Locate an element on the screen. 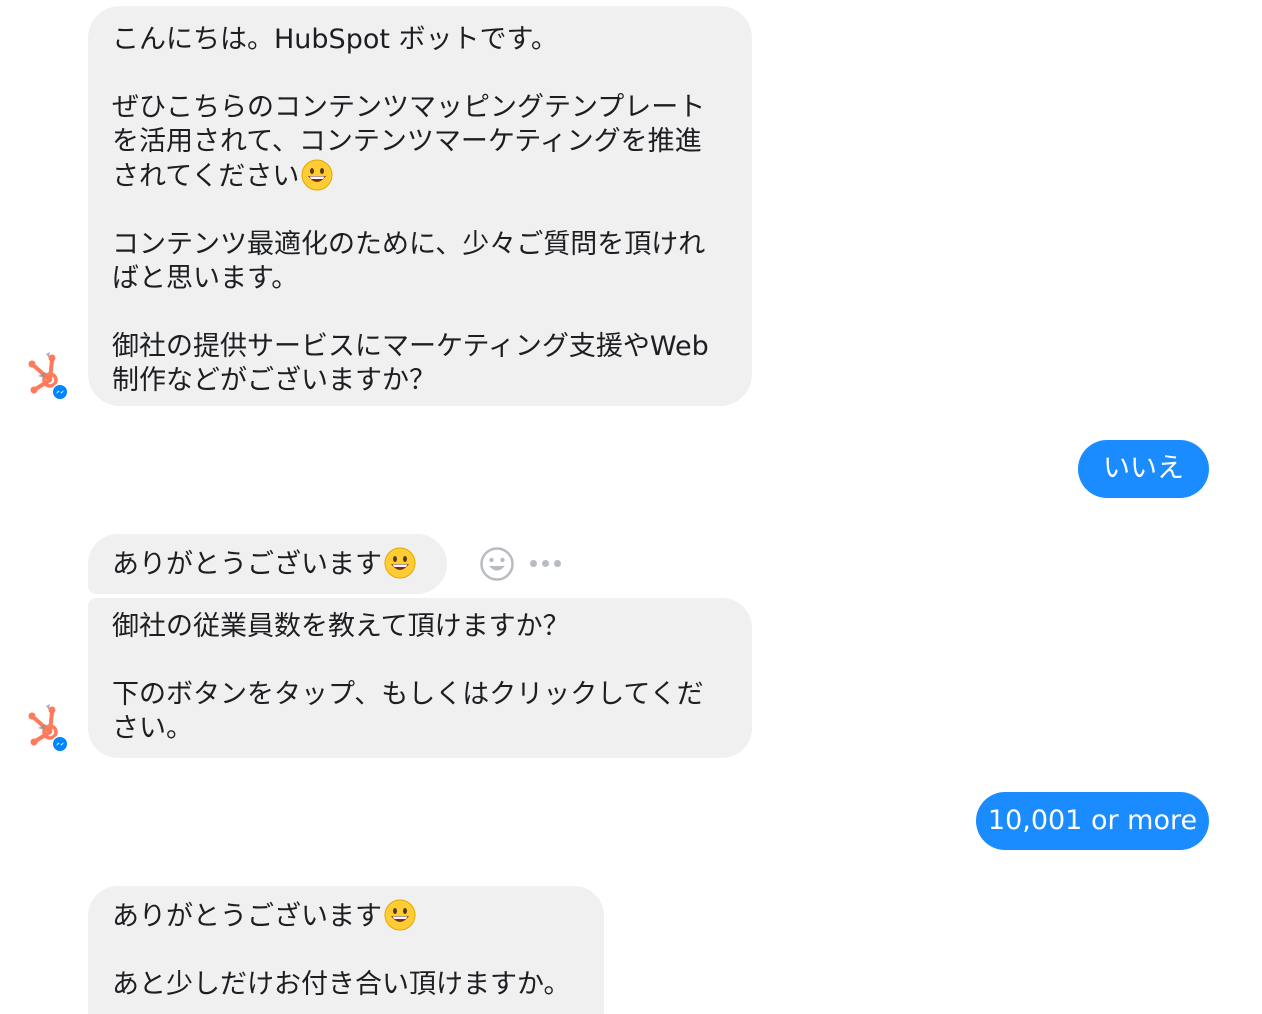  message-line: ぜひこちらのコンテンツマッピングテンプレート is located at coordinates (409, 107).